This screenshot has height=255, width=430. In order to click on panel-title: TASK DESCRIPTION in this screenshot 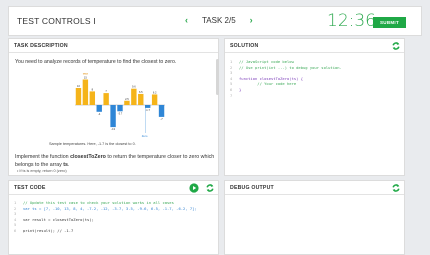, I will do `click(113, 46)`.